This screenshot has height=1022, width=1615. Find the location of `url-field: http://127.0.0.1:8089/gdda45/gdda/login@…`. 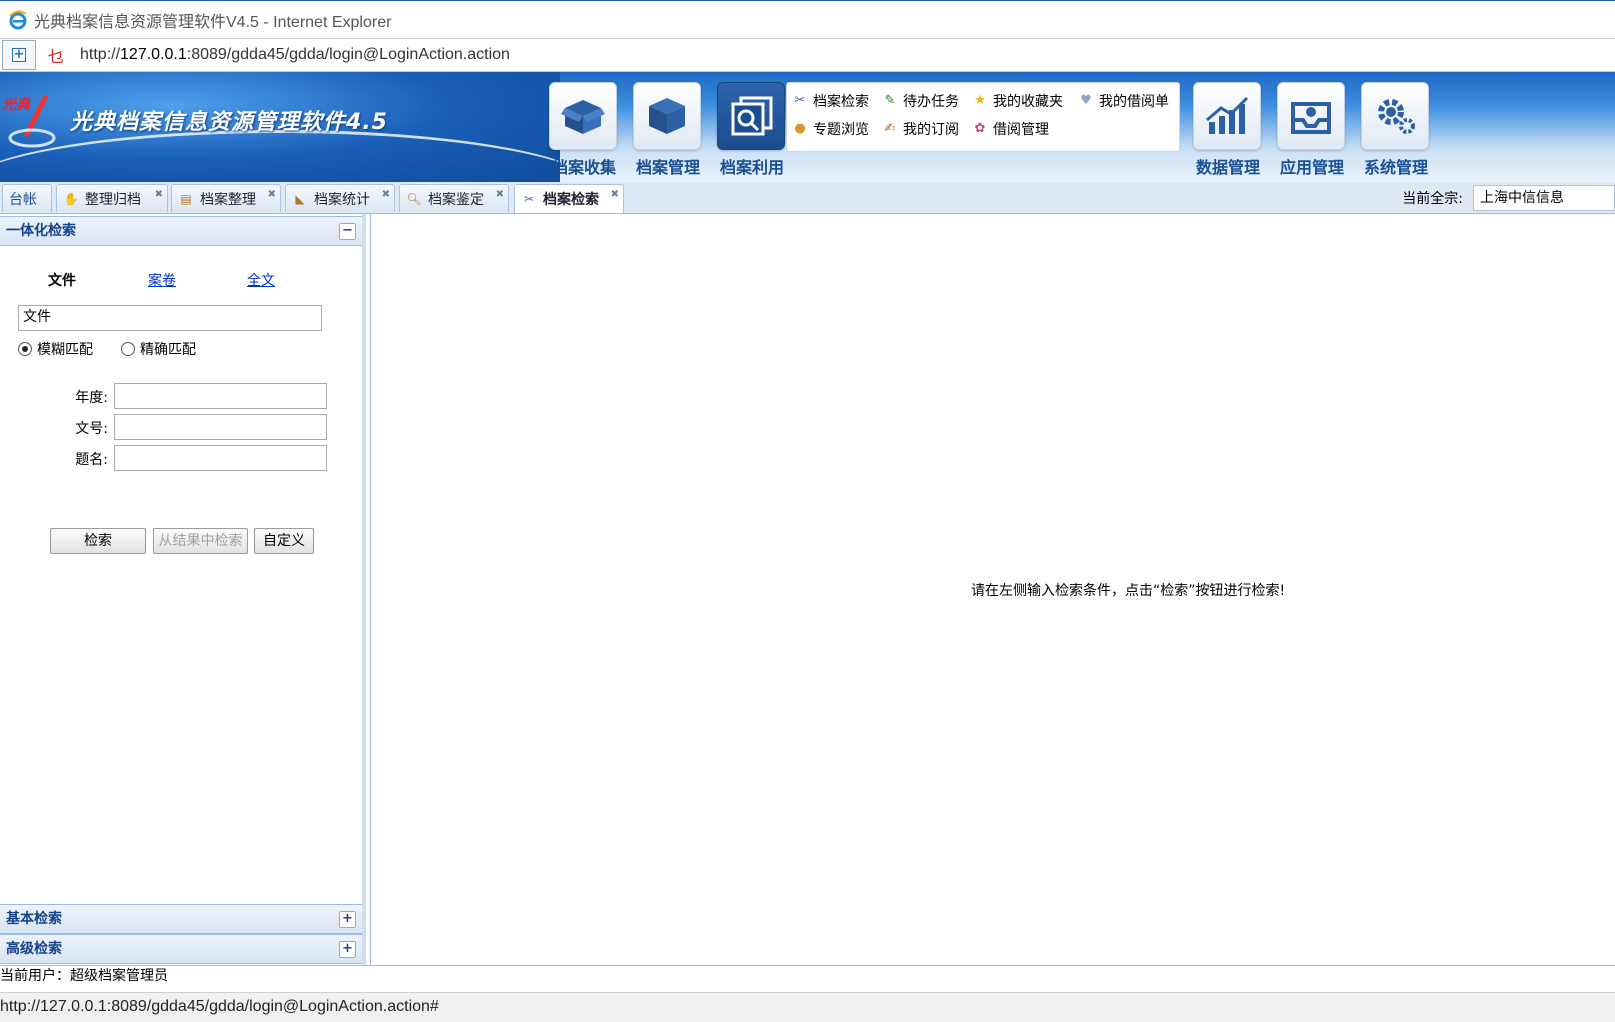

url-field: http://127.0.0.1:8089/gdda45/gdda/login@… is located at coordinates (295, 55).